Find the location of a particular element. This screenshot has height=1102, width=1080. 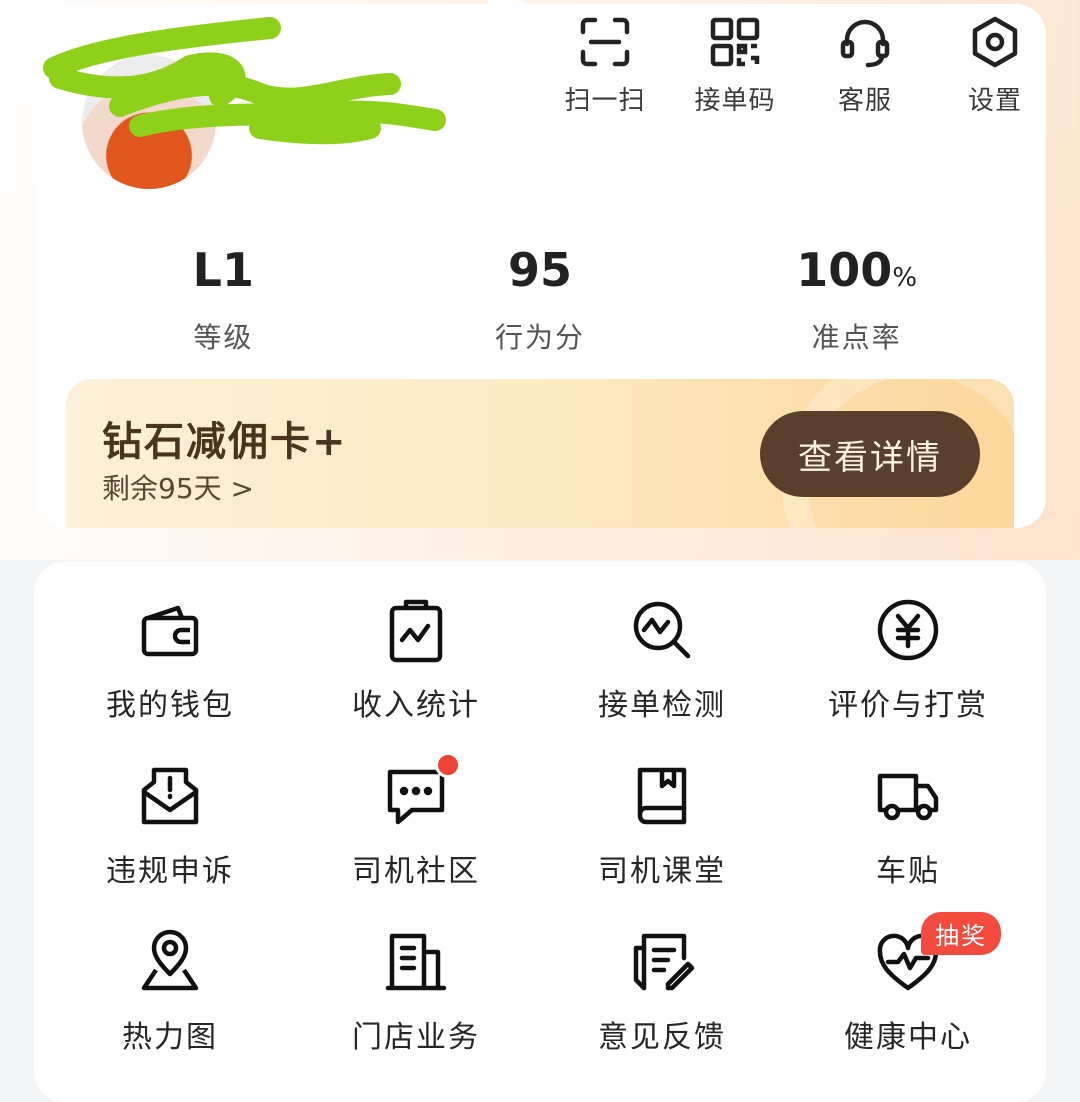

redaction-scribble is located at coordinates (244, 81).